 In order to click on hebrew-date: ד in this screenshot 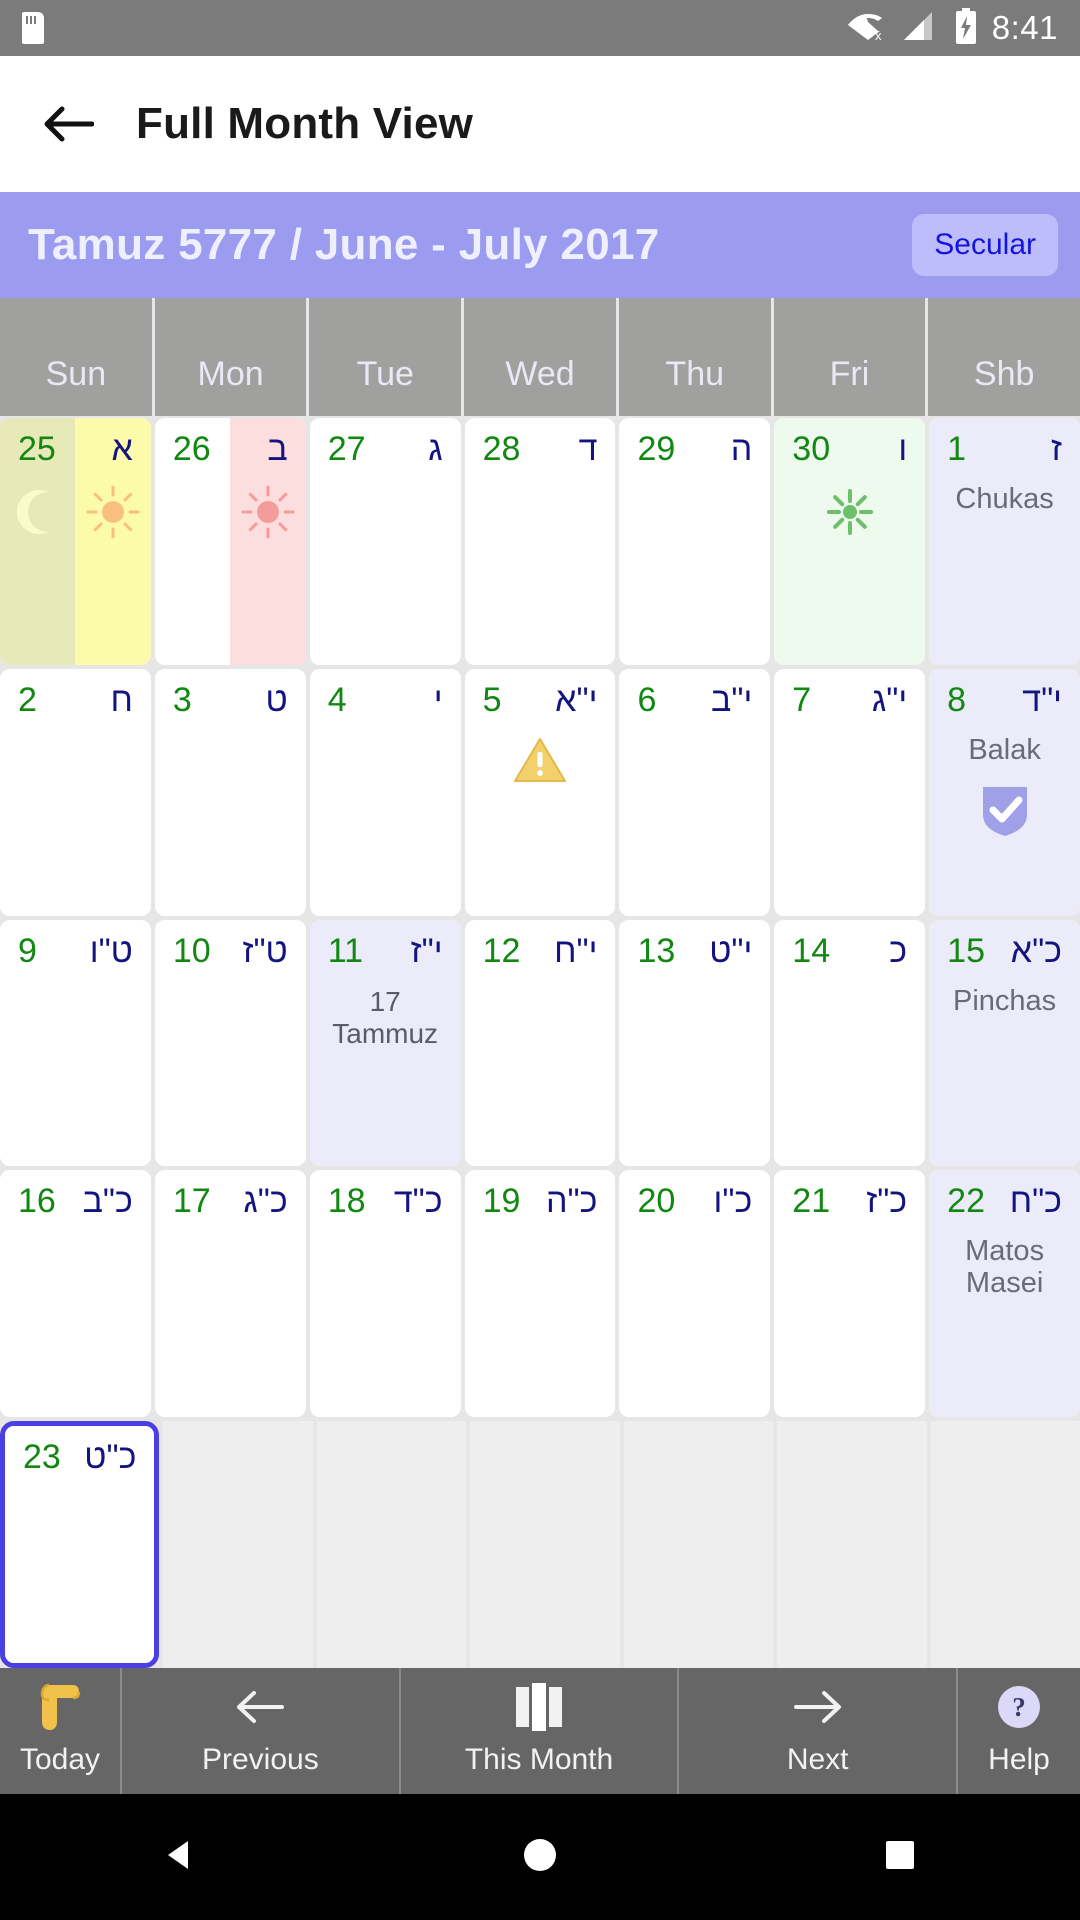, I will do `click(588, 449)`.